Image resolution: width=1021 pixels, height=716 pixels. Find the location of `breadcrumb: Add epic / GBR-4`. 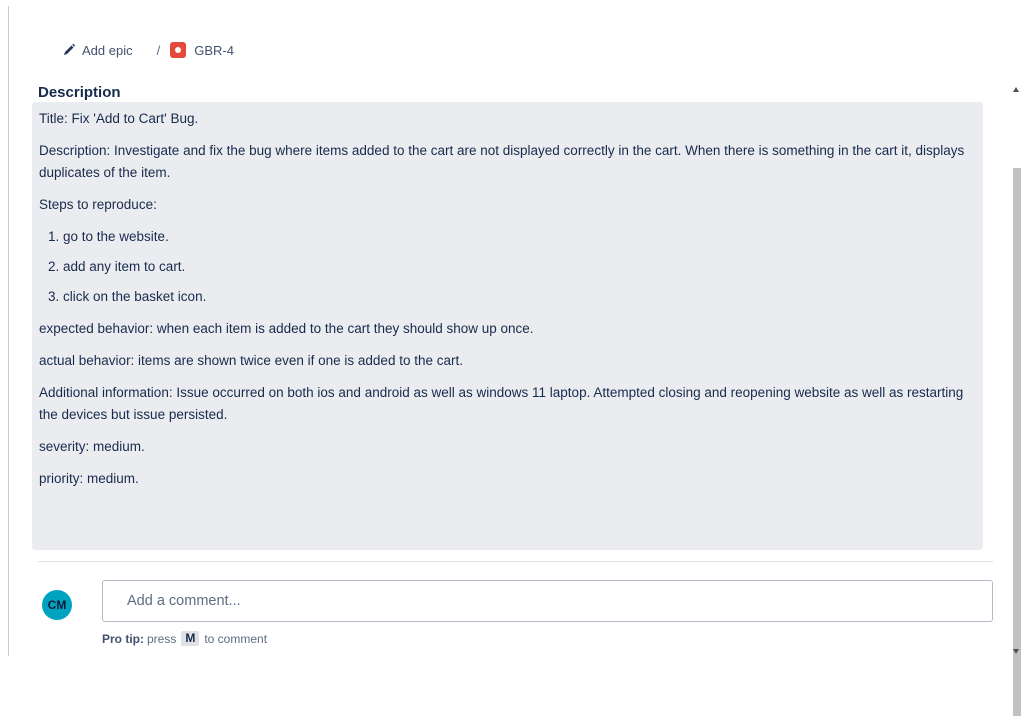

breadcrumb: Add epic / GBR-4 is located at coordinates (148, 50).